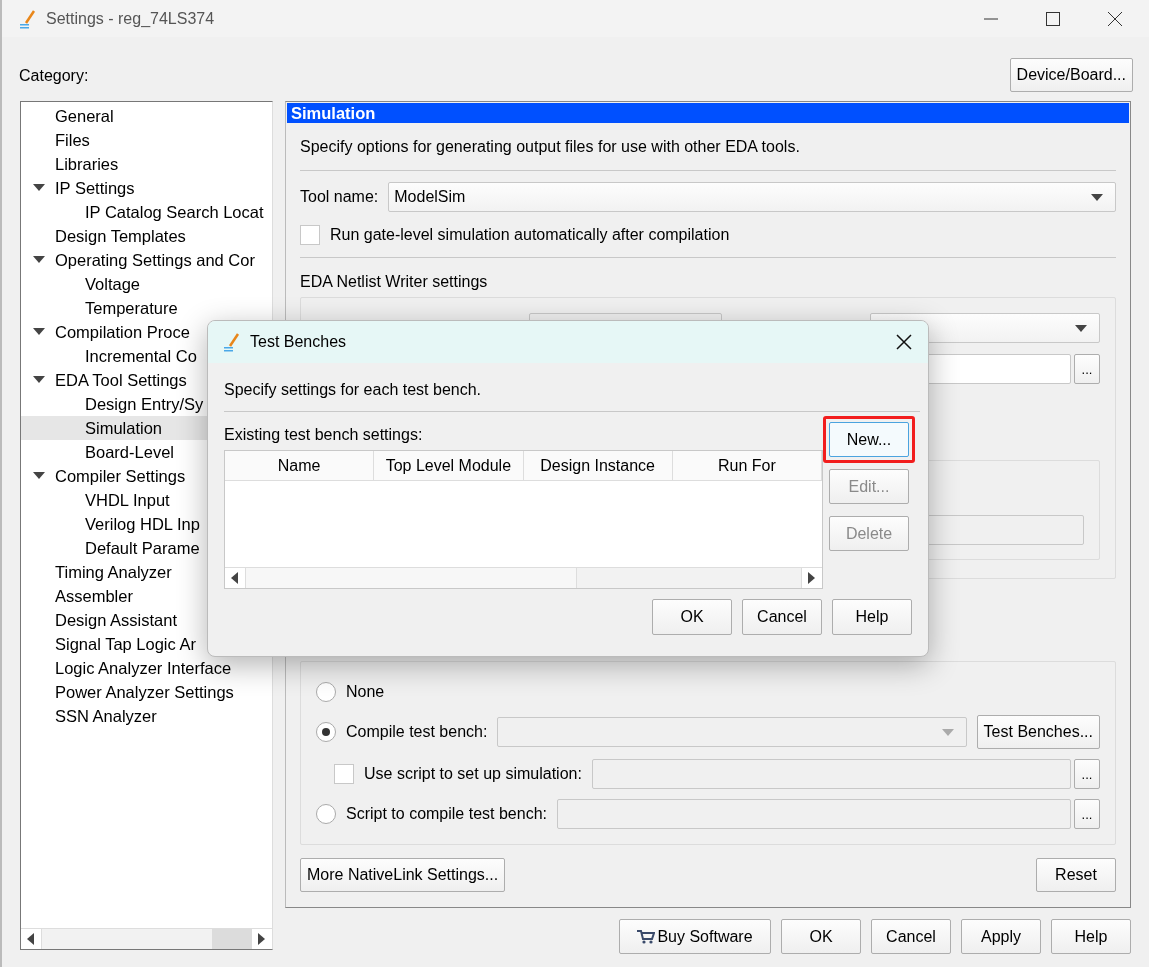  What do you see at coordinates (339, 197) in the screenshot?
I see `tool-name-label: Tool name:` at bounding box center [339, 197].